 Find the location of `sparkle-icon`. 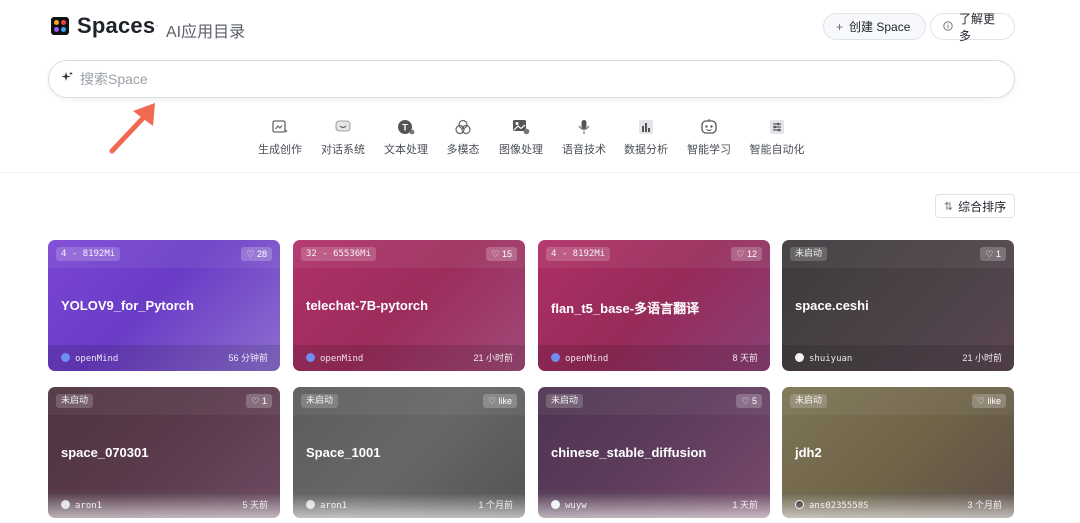

sparkle-icon is located at coordinates (67, 79).